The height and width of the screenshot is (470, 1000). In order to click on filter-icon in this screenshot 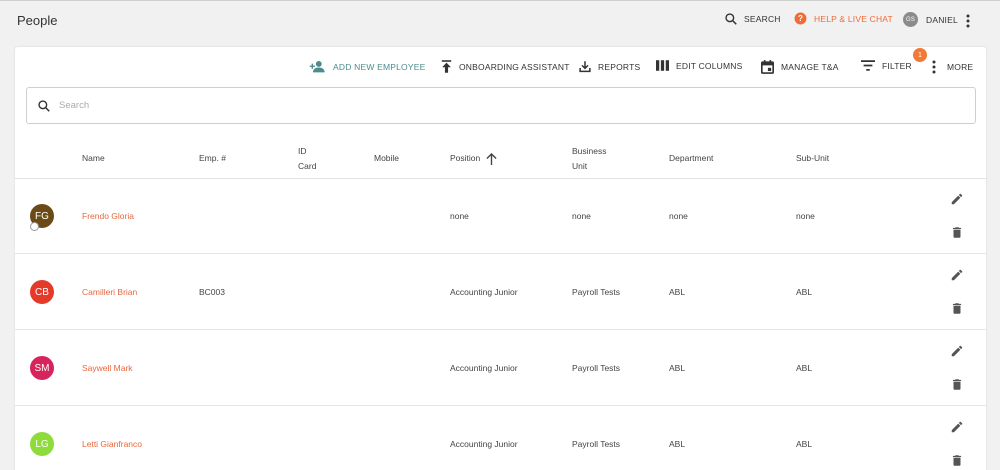, I will do `click(868, 65)`.